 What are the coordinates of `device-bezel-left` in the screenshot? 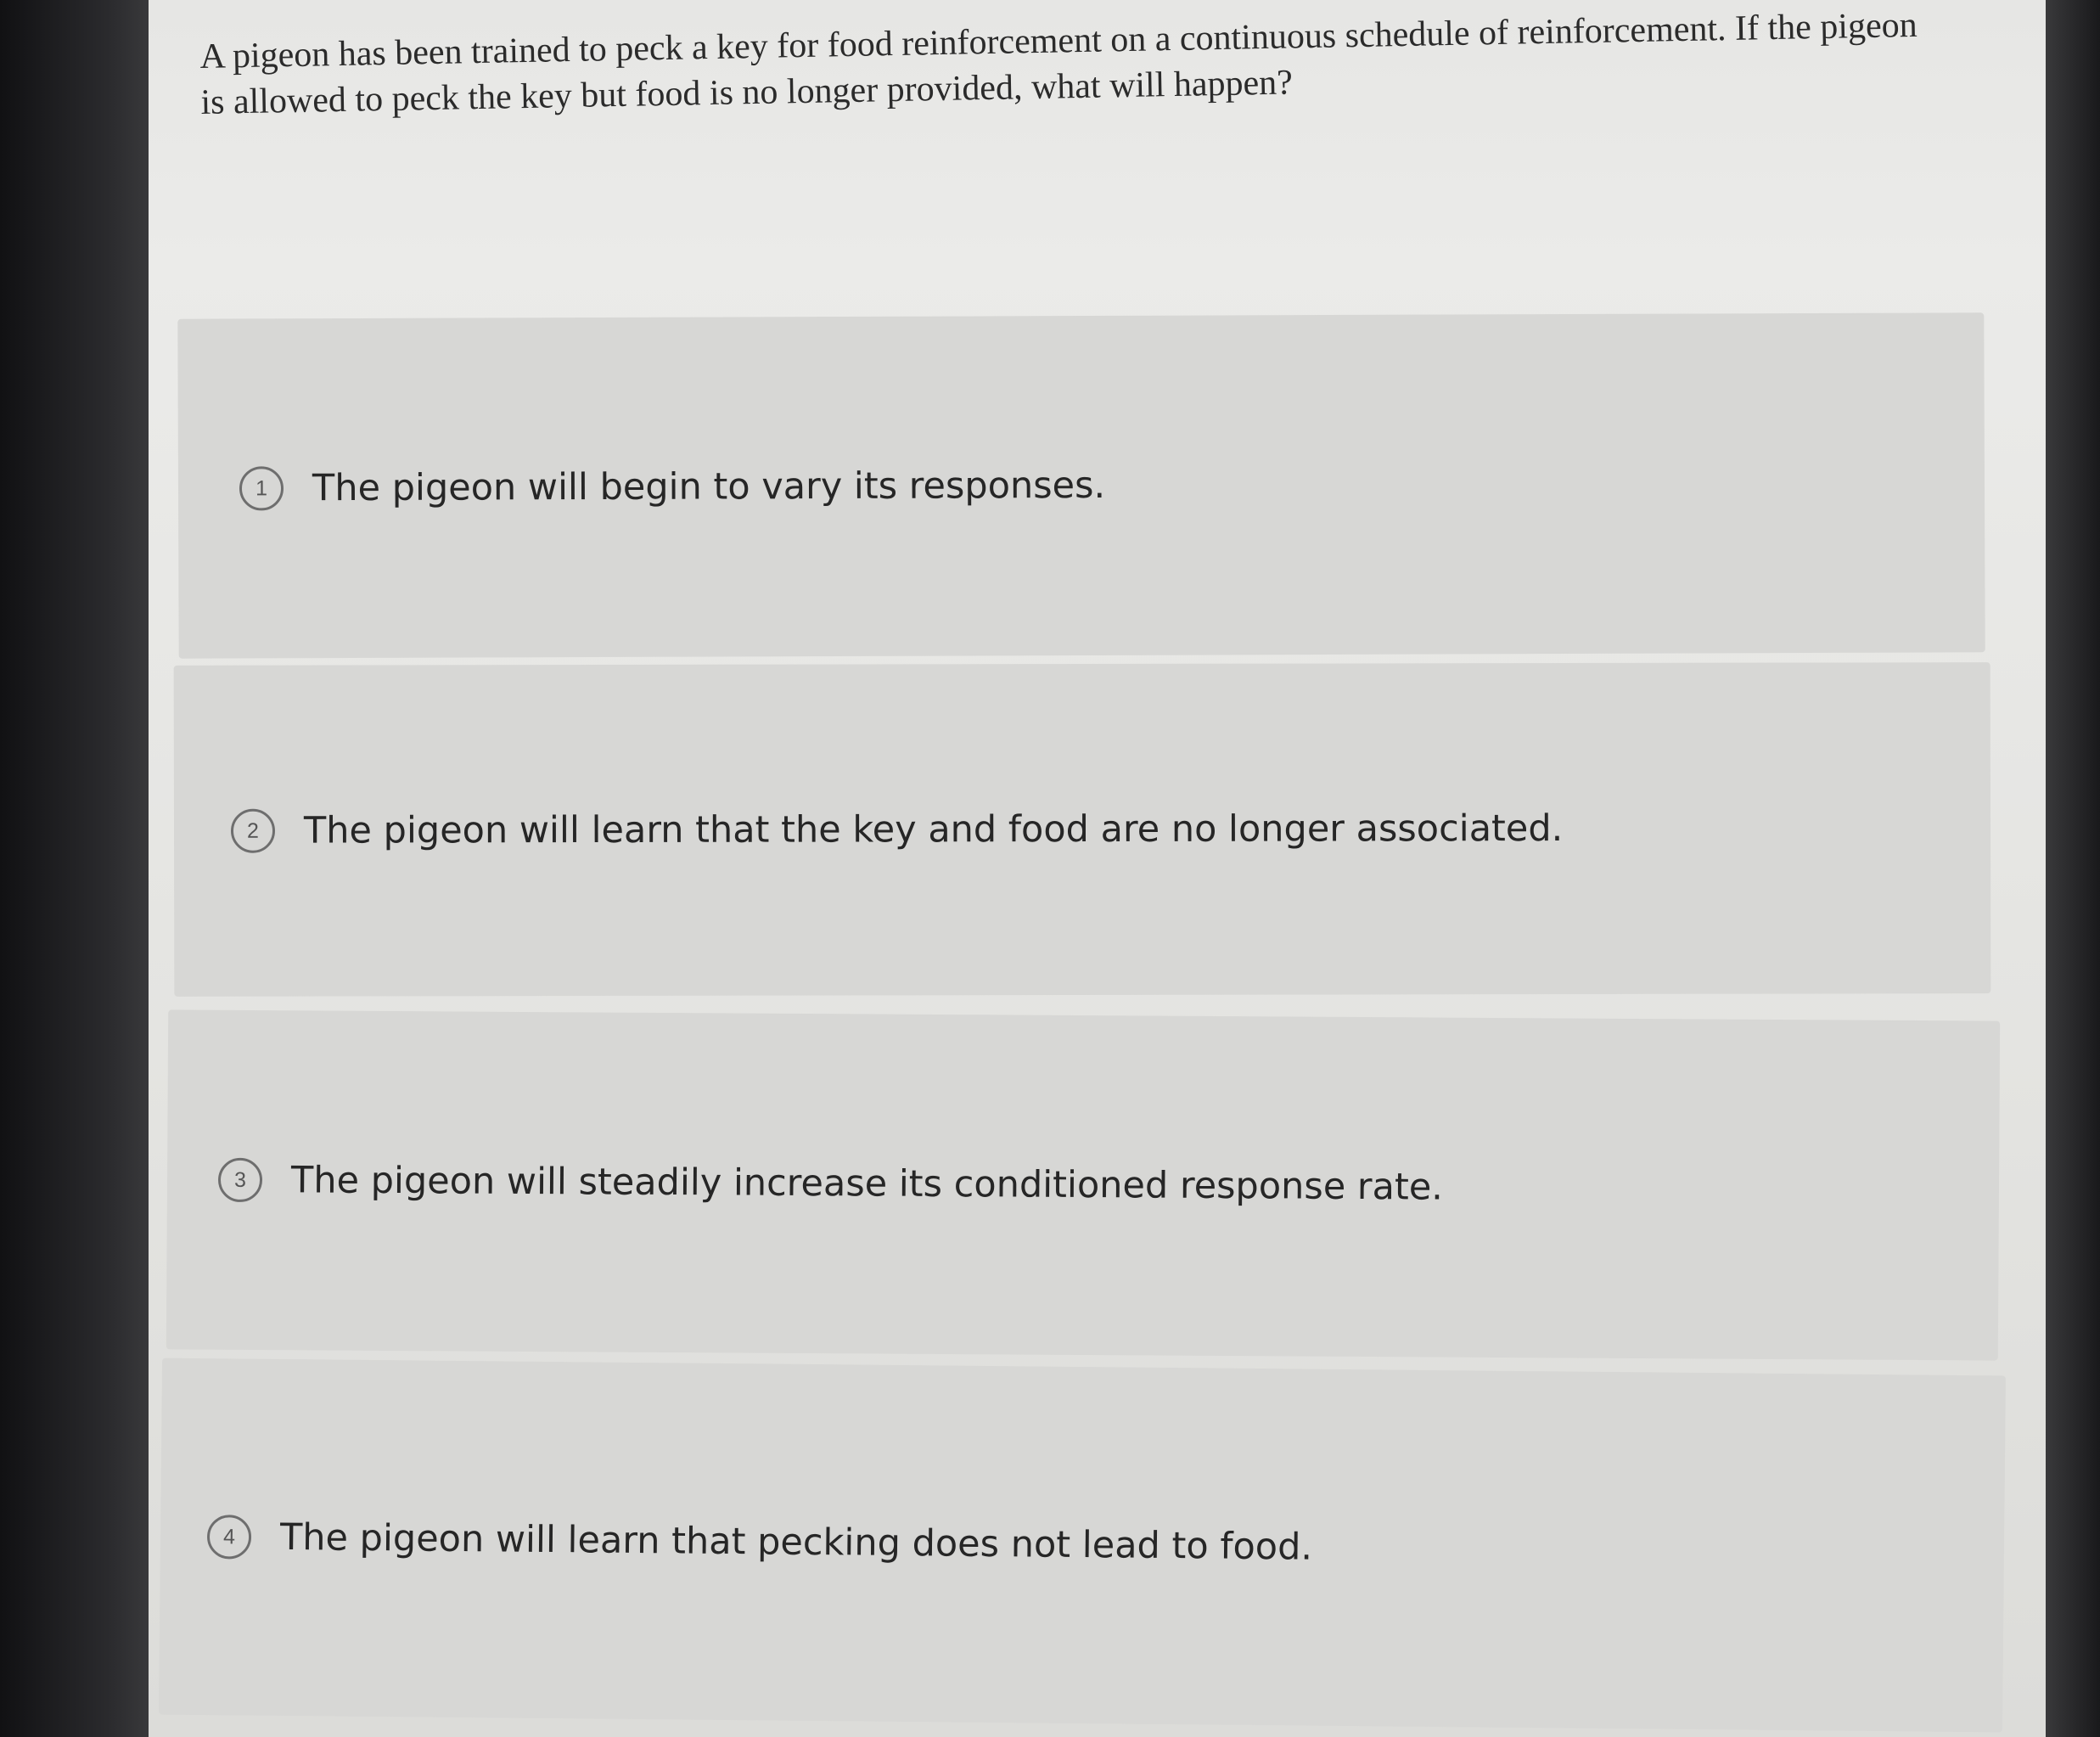 It's located at (76, 868).